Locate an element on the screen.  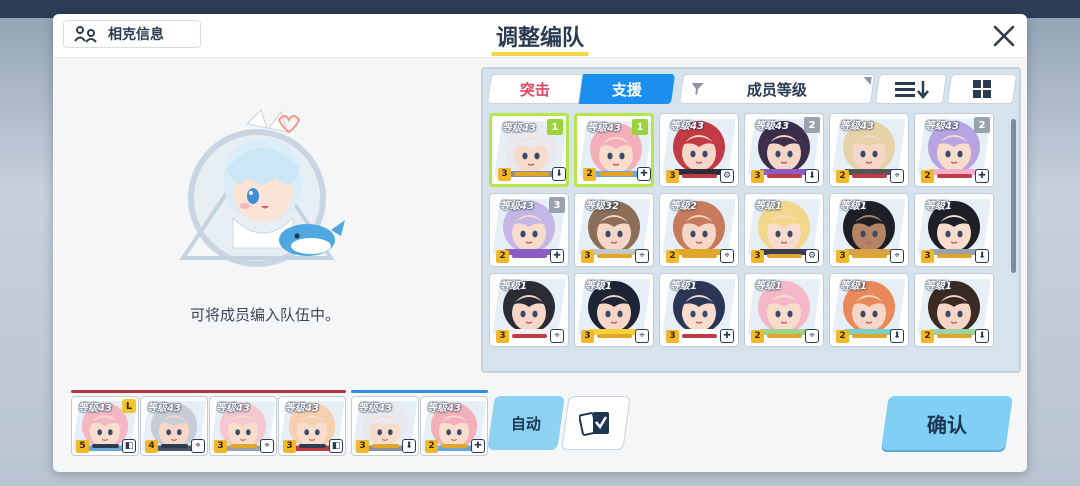
filter-icon is located at coordinates (697, 89).